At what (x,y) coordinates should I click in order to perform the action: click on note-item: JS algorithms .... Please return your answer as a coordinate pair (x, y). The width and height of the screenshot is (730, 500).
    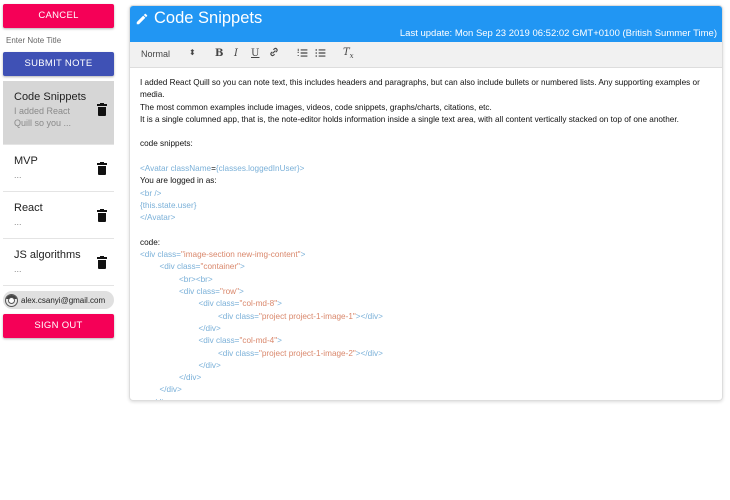
    Looking at the image, I should click on (58, 262).